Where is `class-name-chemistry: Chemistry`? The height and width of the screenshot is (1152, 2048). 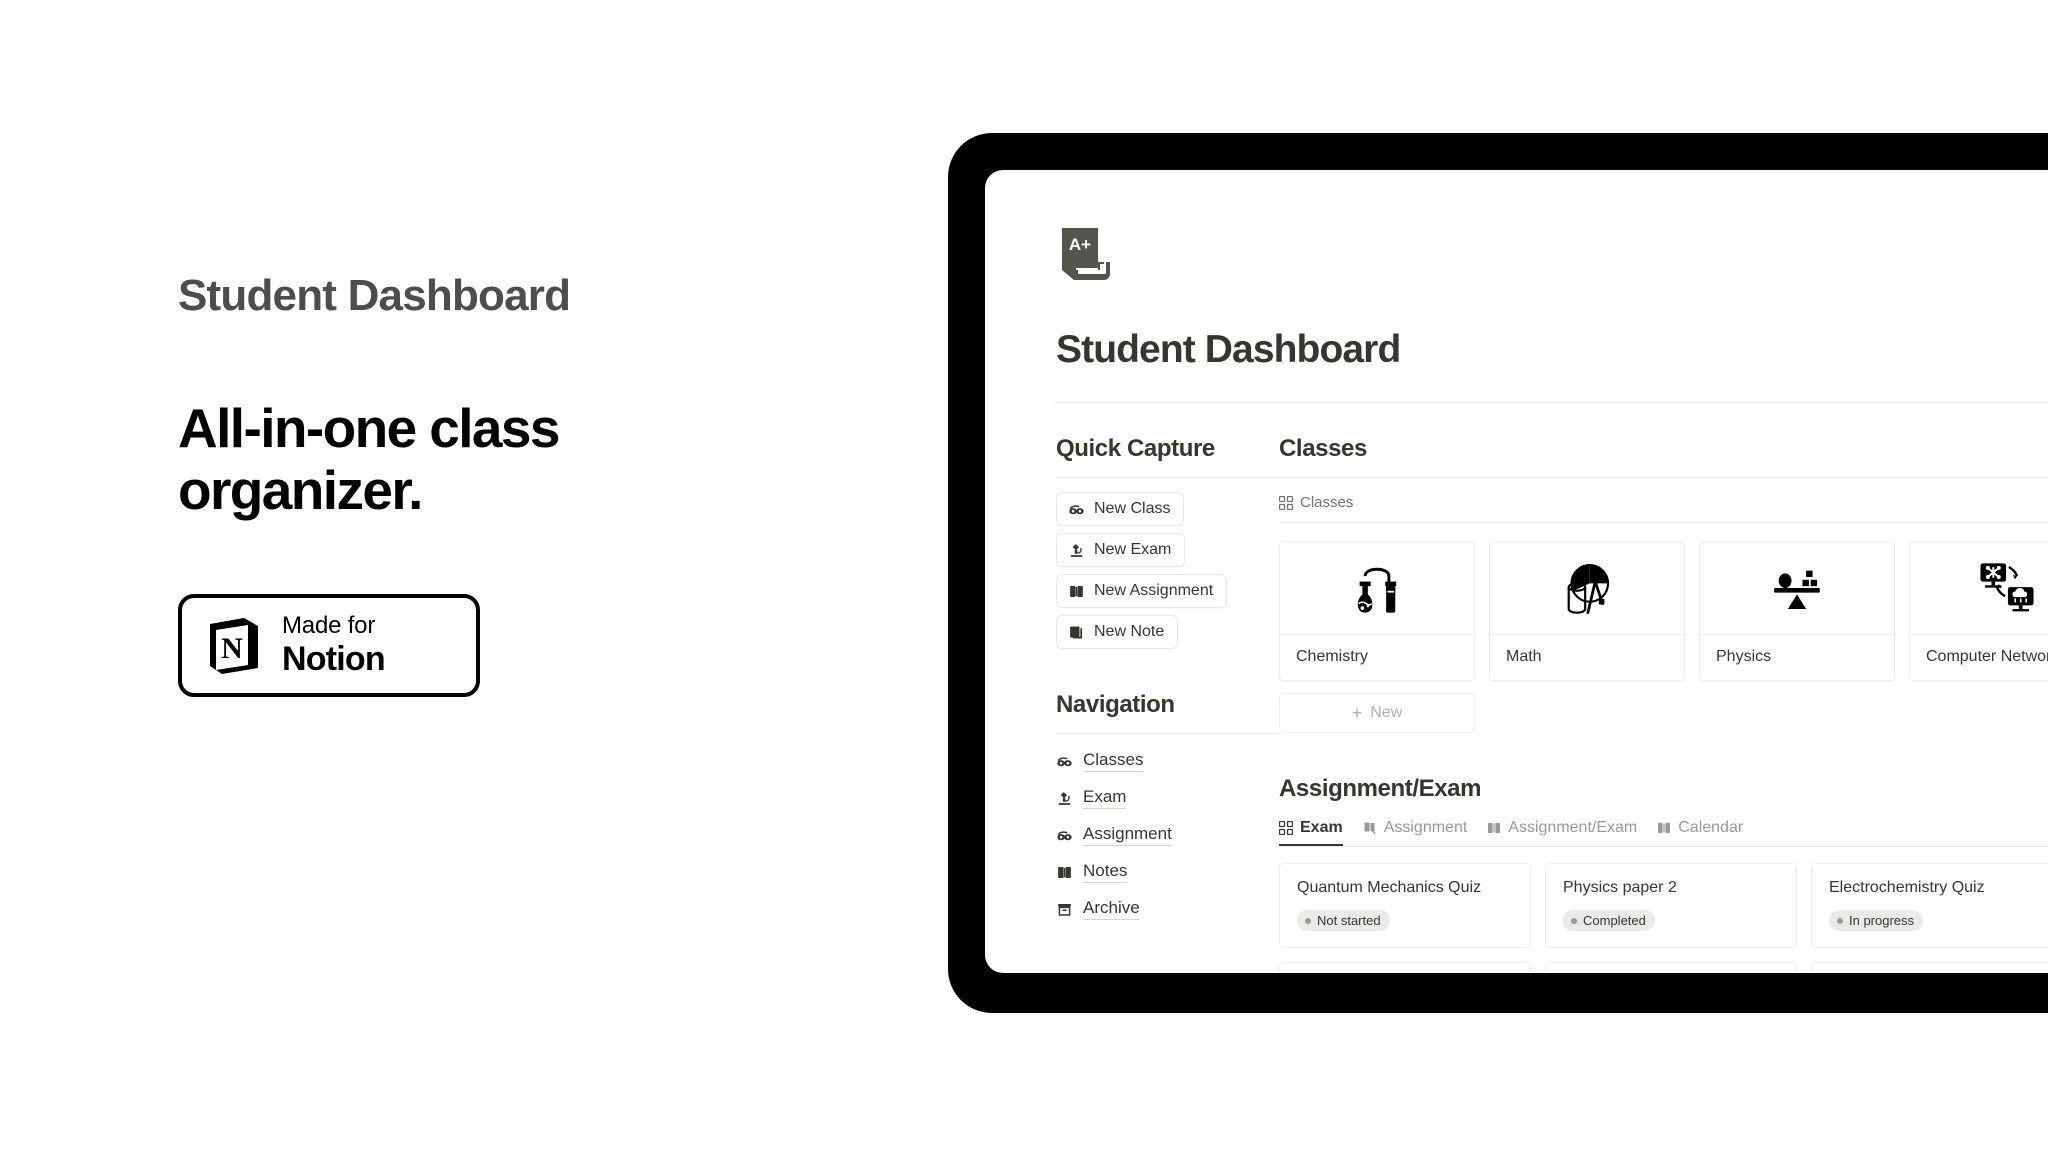 class-name-chemistry: Chemistry is located at coordinates (1332, 656).